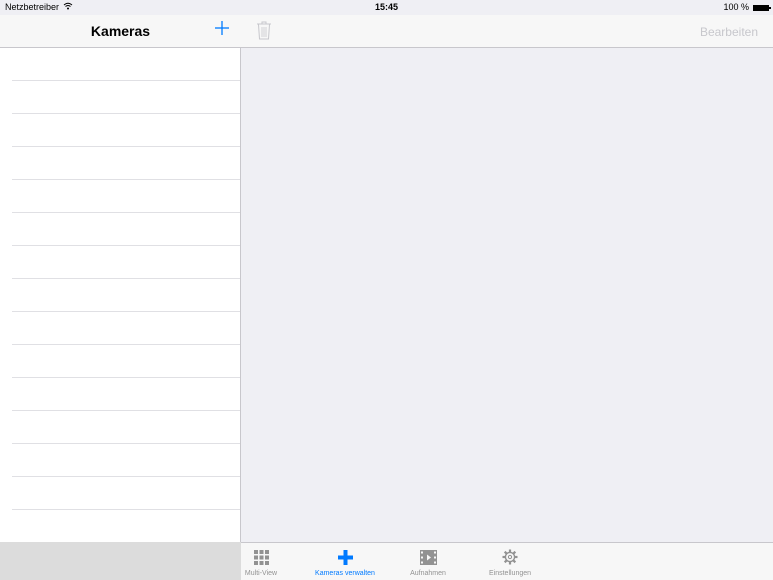 Image resolution: width=773 pixels, height=580 pixels. I want to click on tab-label: Einstellungen, so click(510, 573).